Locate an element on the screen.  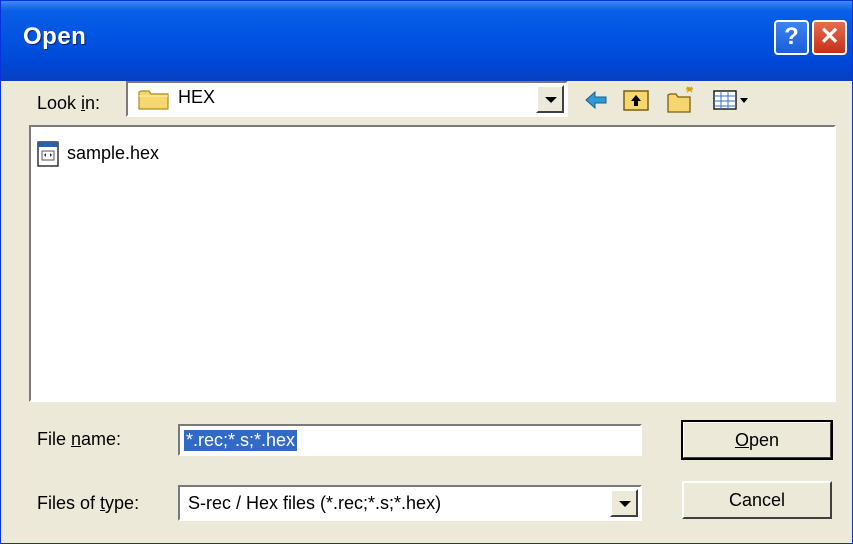
title-bar: Open ? ✕ is located at coordinates (426, 41).